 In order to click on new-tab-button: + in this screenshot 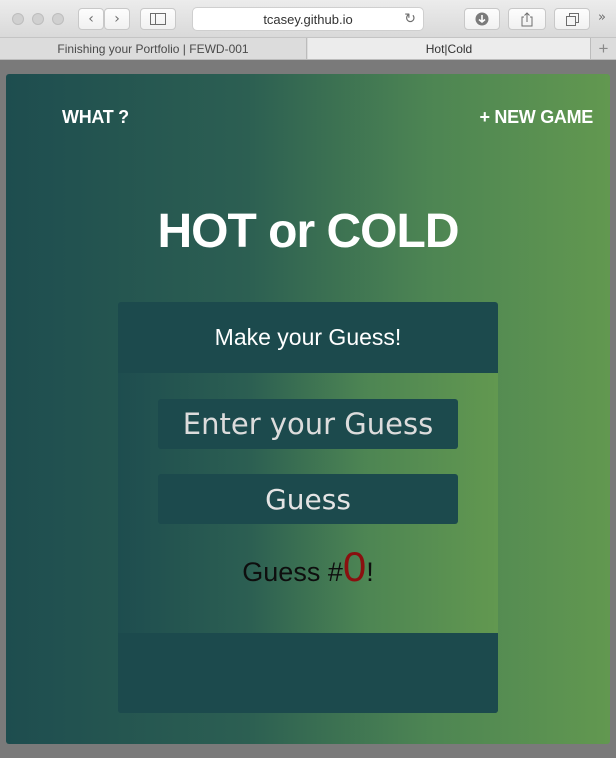, I will do `click(603, 48)`.